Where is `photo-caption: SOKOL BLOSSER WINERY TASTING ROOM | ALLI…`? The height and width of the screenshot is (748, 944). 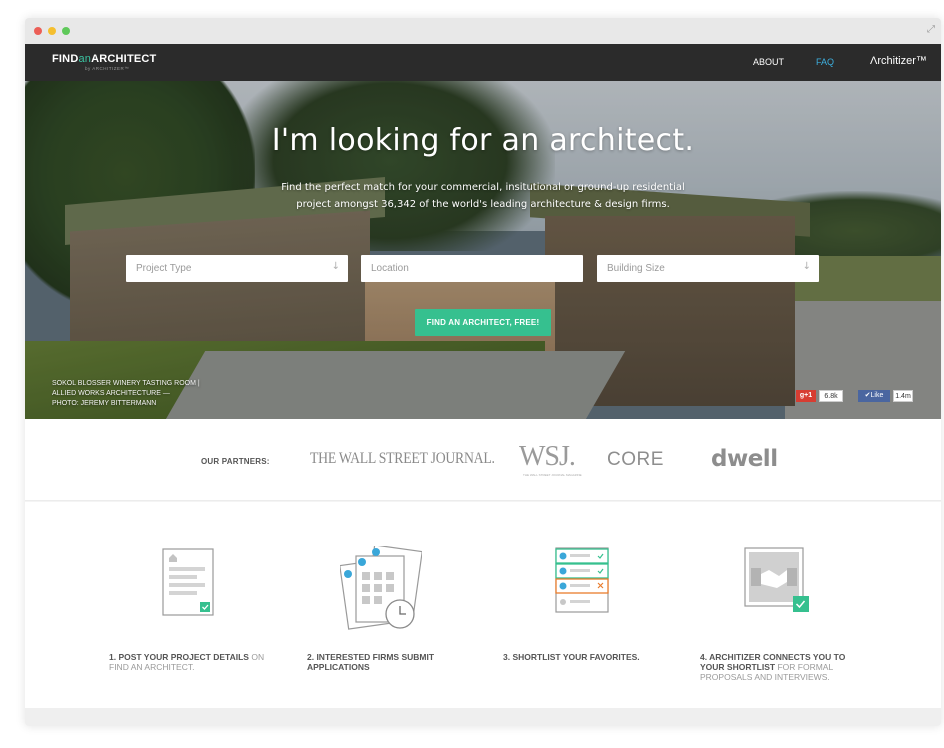
photo-caption: SOKOL BLOSSER WINERY TASTING ROOM | ALLI… is located at coordinates (126, 394).